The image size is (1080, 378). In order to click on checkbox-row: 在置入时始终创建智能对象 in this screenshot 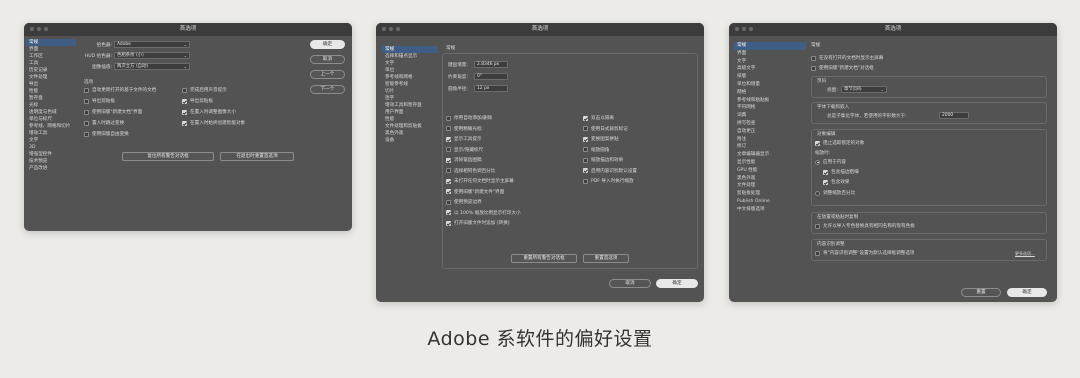, I will do `click(213, 123)`.